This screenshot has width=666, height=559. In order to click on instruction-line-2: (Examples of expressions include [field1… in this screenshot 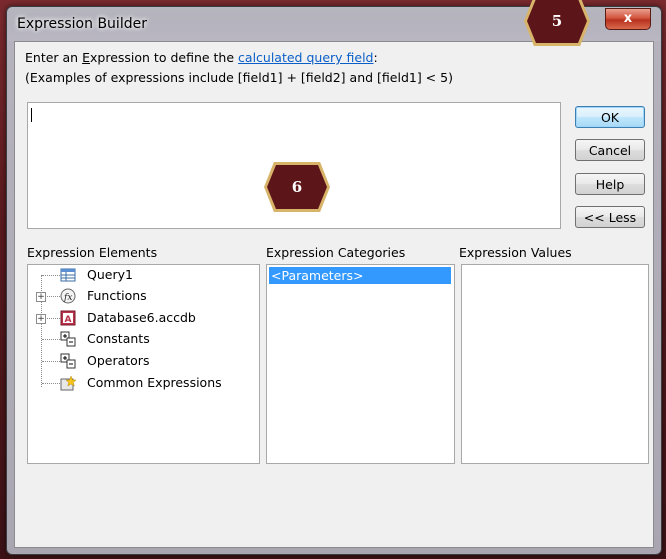, I will do `click(239, 77)`.